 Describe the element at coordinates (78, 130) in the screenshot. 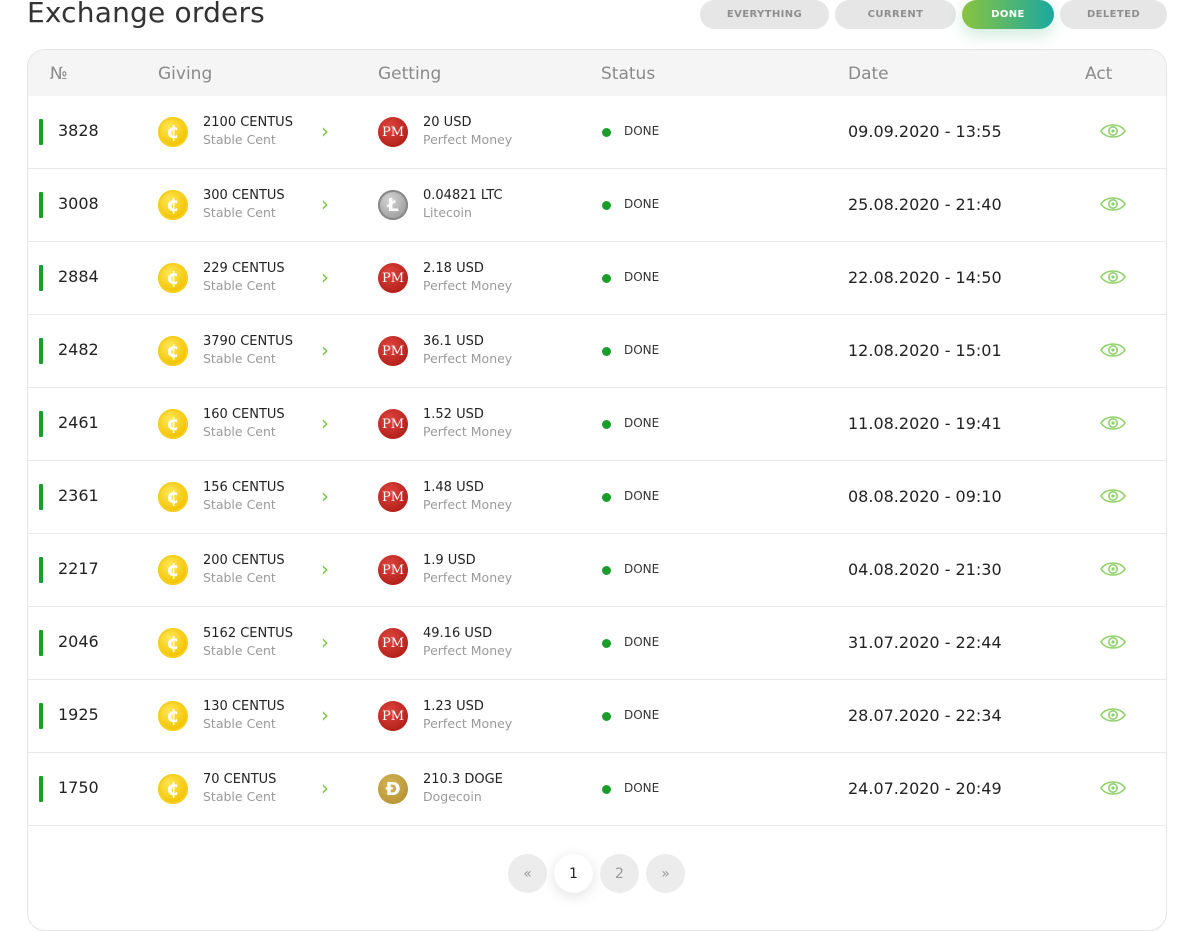

I see `order-number: 3828` at that location.